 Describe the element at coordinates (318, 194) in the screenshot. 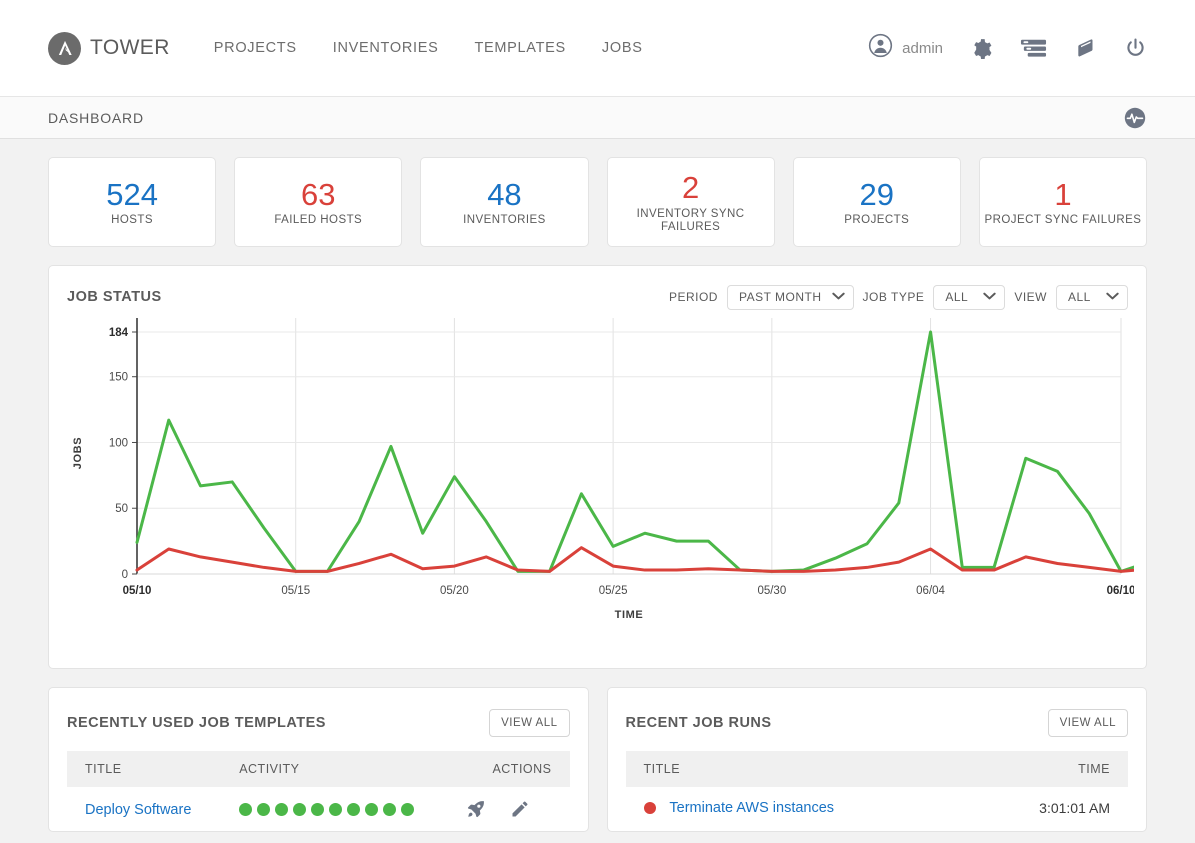

I see `stat-value: 63` at that location.